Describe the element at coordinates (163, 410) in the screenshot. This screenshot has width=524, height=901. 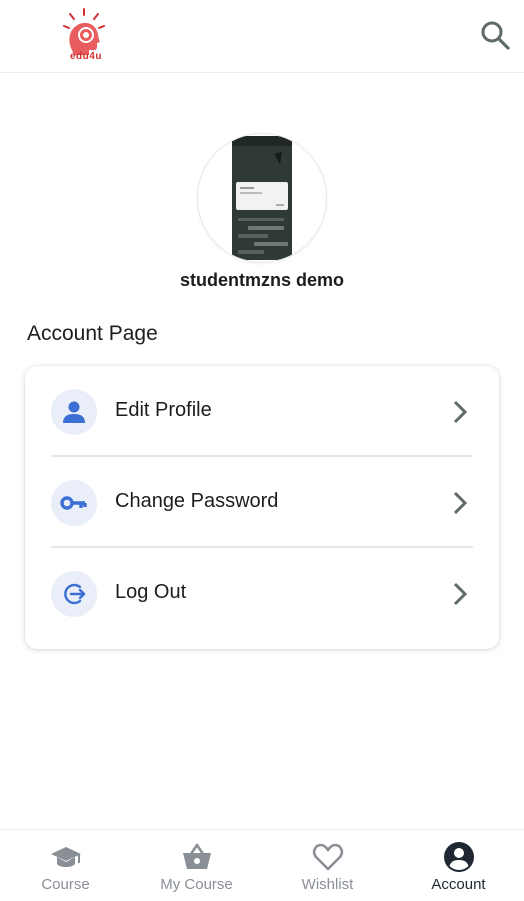
I see `edit-profile-label: Edit Profile` at that location.